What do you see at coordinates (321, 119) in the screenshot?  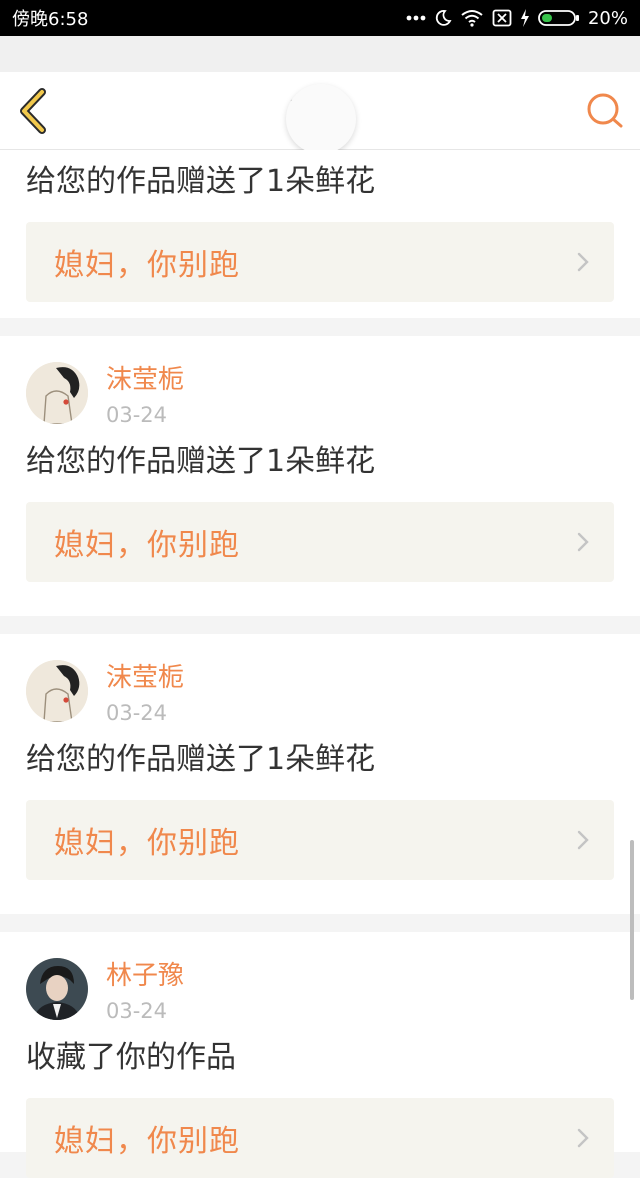 I see `refresh-spinner` at bounding box center [321, 119].